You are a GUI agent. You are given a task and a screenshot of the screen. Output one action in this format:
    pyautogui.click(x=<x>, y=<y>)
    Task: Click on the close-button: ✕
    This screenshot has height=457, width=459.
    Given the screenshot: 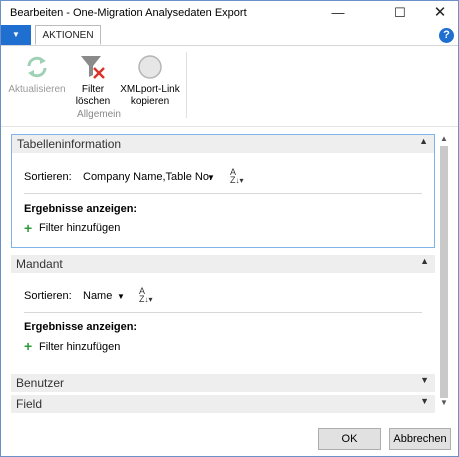 What is the action you would take?
    pyautogui.click(x=440, y=13)
    